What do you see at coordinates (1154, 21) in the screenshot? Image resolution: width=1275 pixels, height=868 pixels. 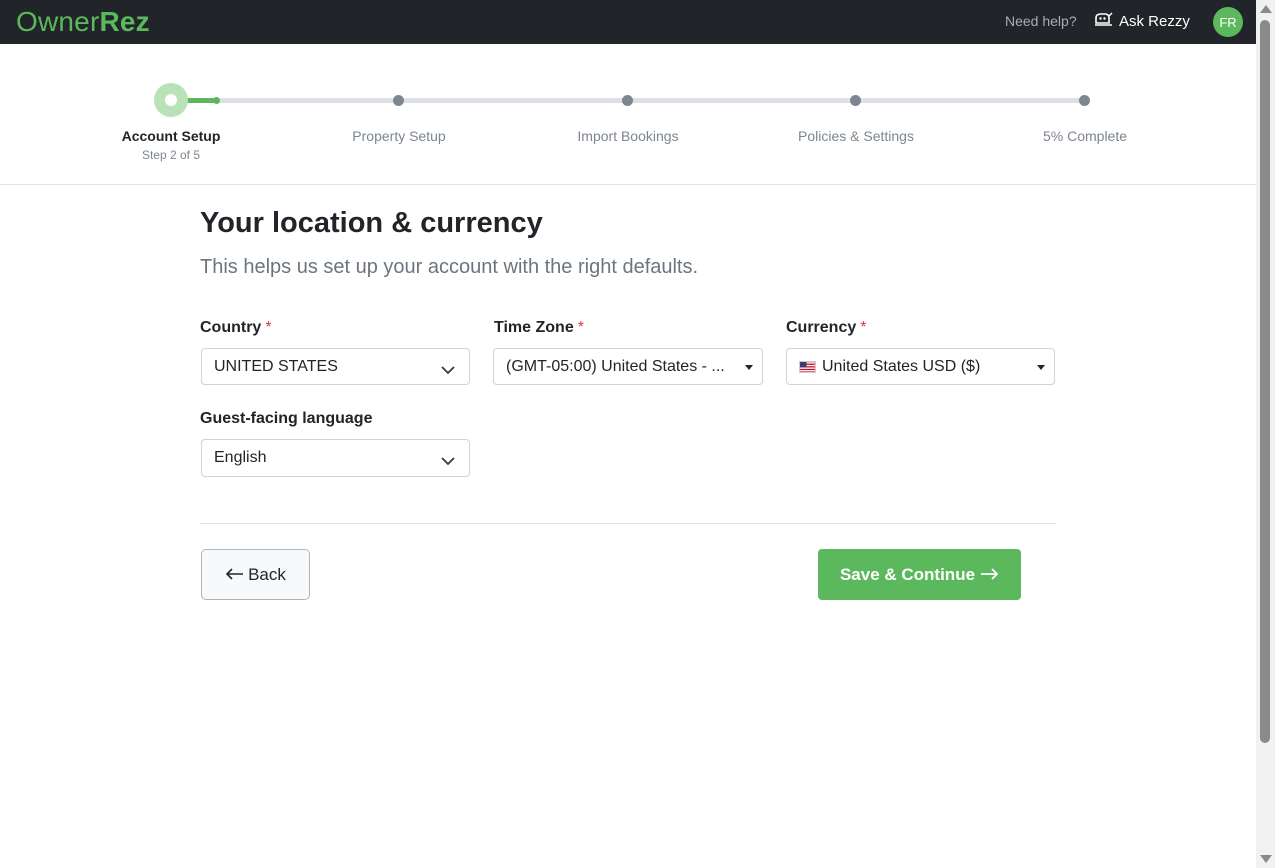 I see `ask-rezzy-label: Ask Rezzy` at bounding box center [1154, 21].